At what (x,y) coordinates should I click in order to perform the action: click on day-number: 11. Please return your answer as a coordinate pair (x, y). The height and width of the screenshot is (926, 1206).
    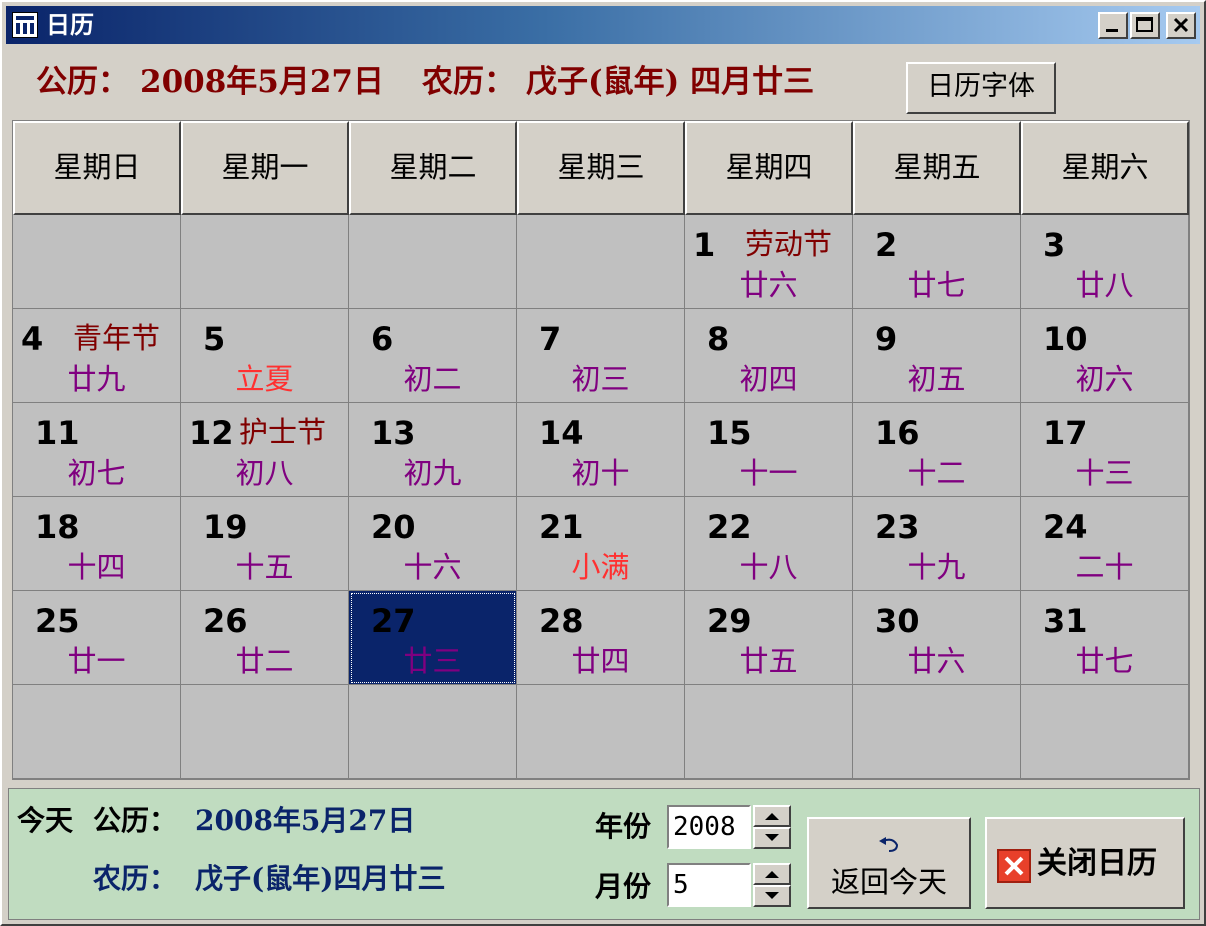
    Looking at the image, I should click on (57, 433).